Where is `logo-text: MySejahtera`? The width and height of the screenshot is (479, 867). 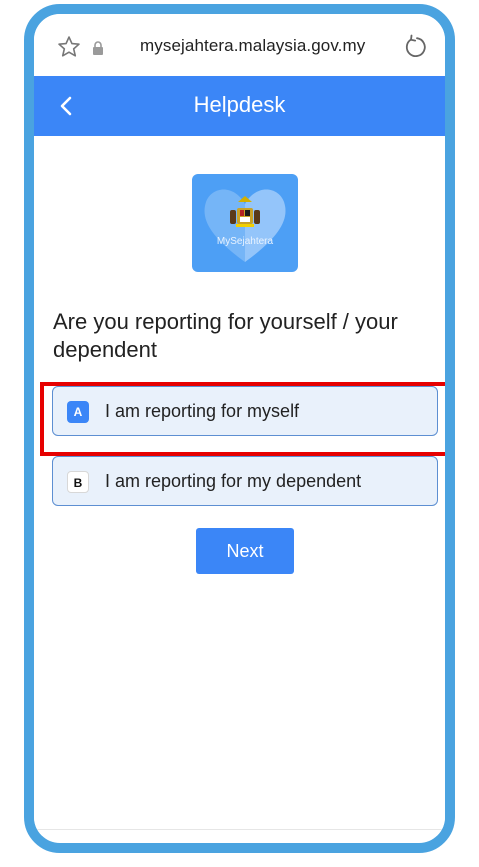
logo-text: MySejahtera is located at coordinates (245, 241).